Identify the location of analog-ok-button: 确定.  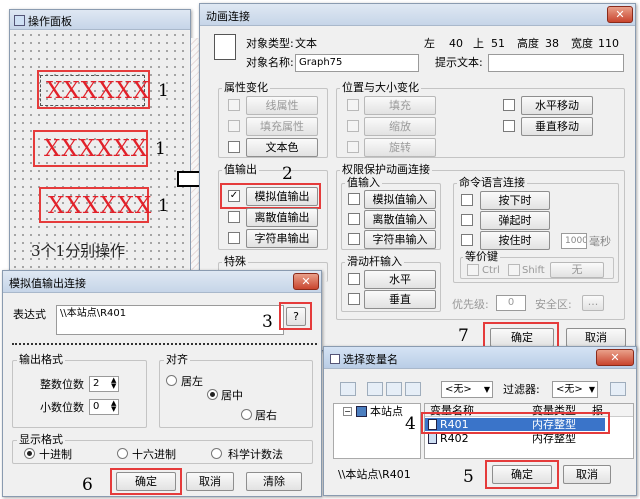
(146, 481).